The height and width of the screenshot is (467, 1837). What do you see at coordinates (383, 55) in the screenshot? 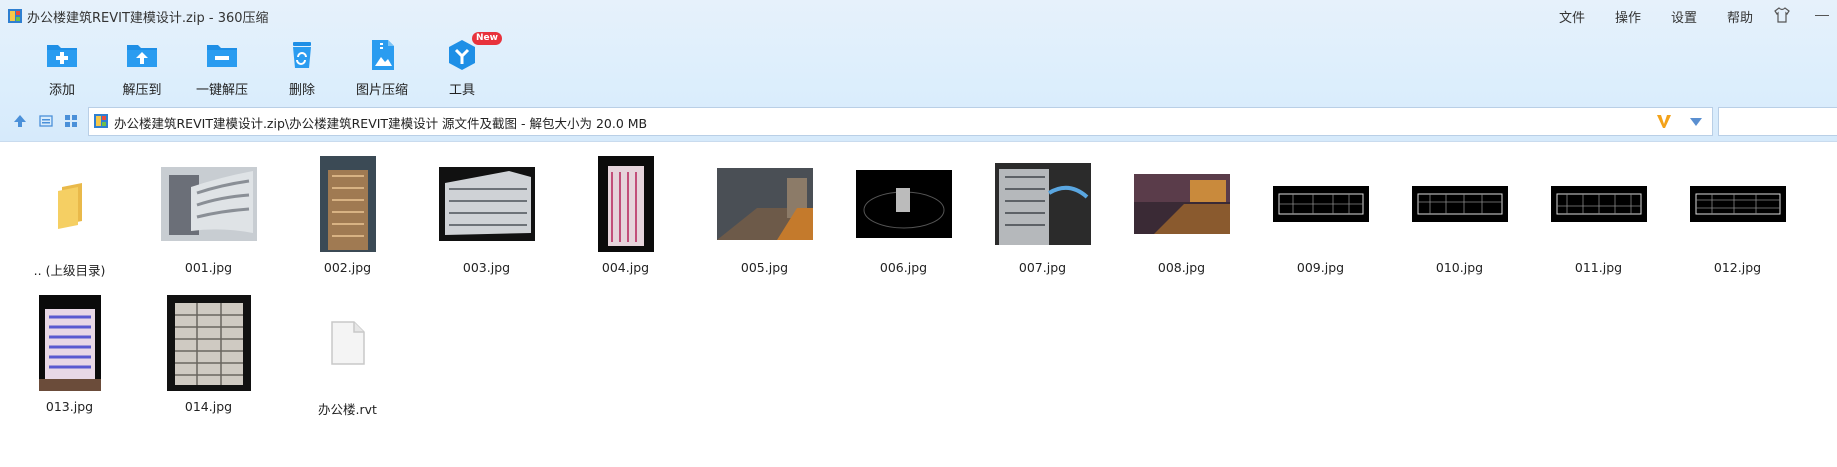
I see `image-compress-icon` at bounding box center [383, 55].